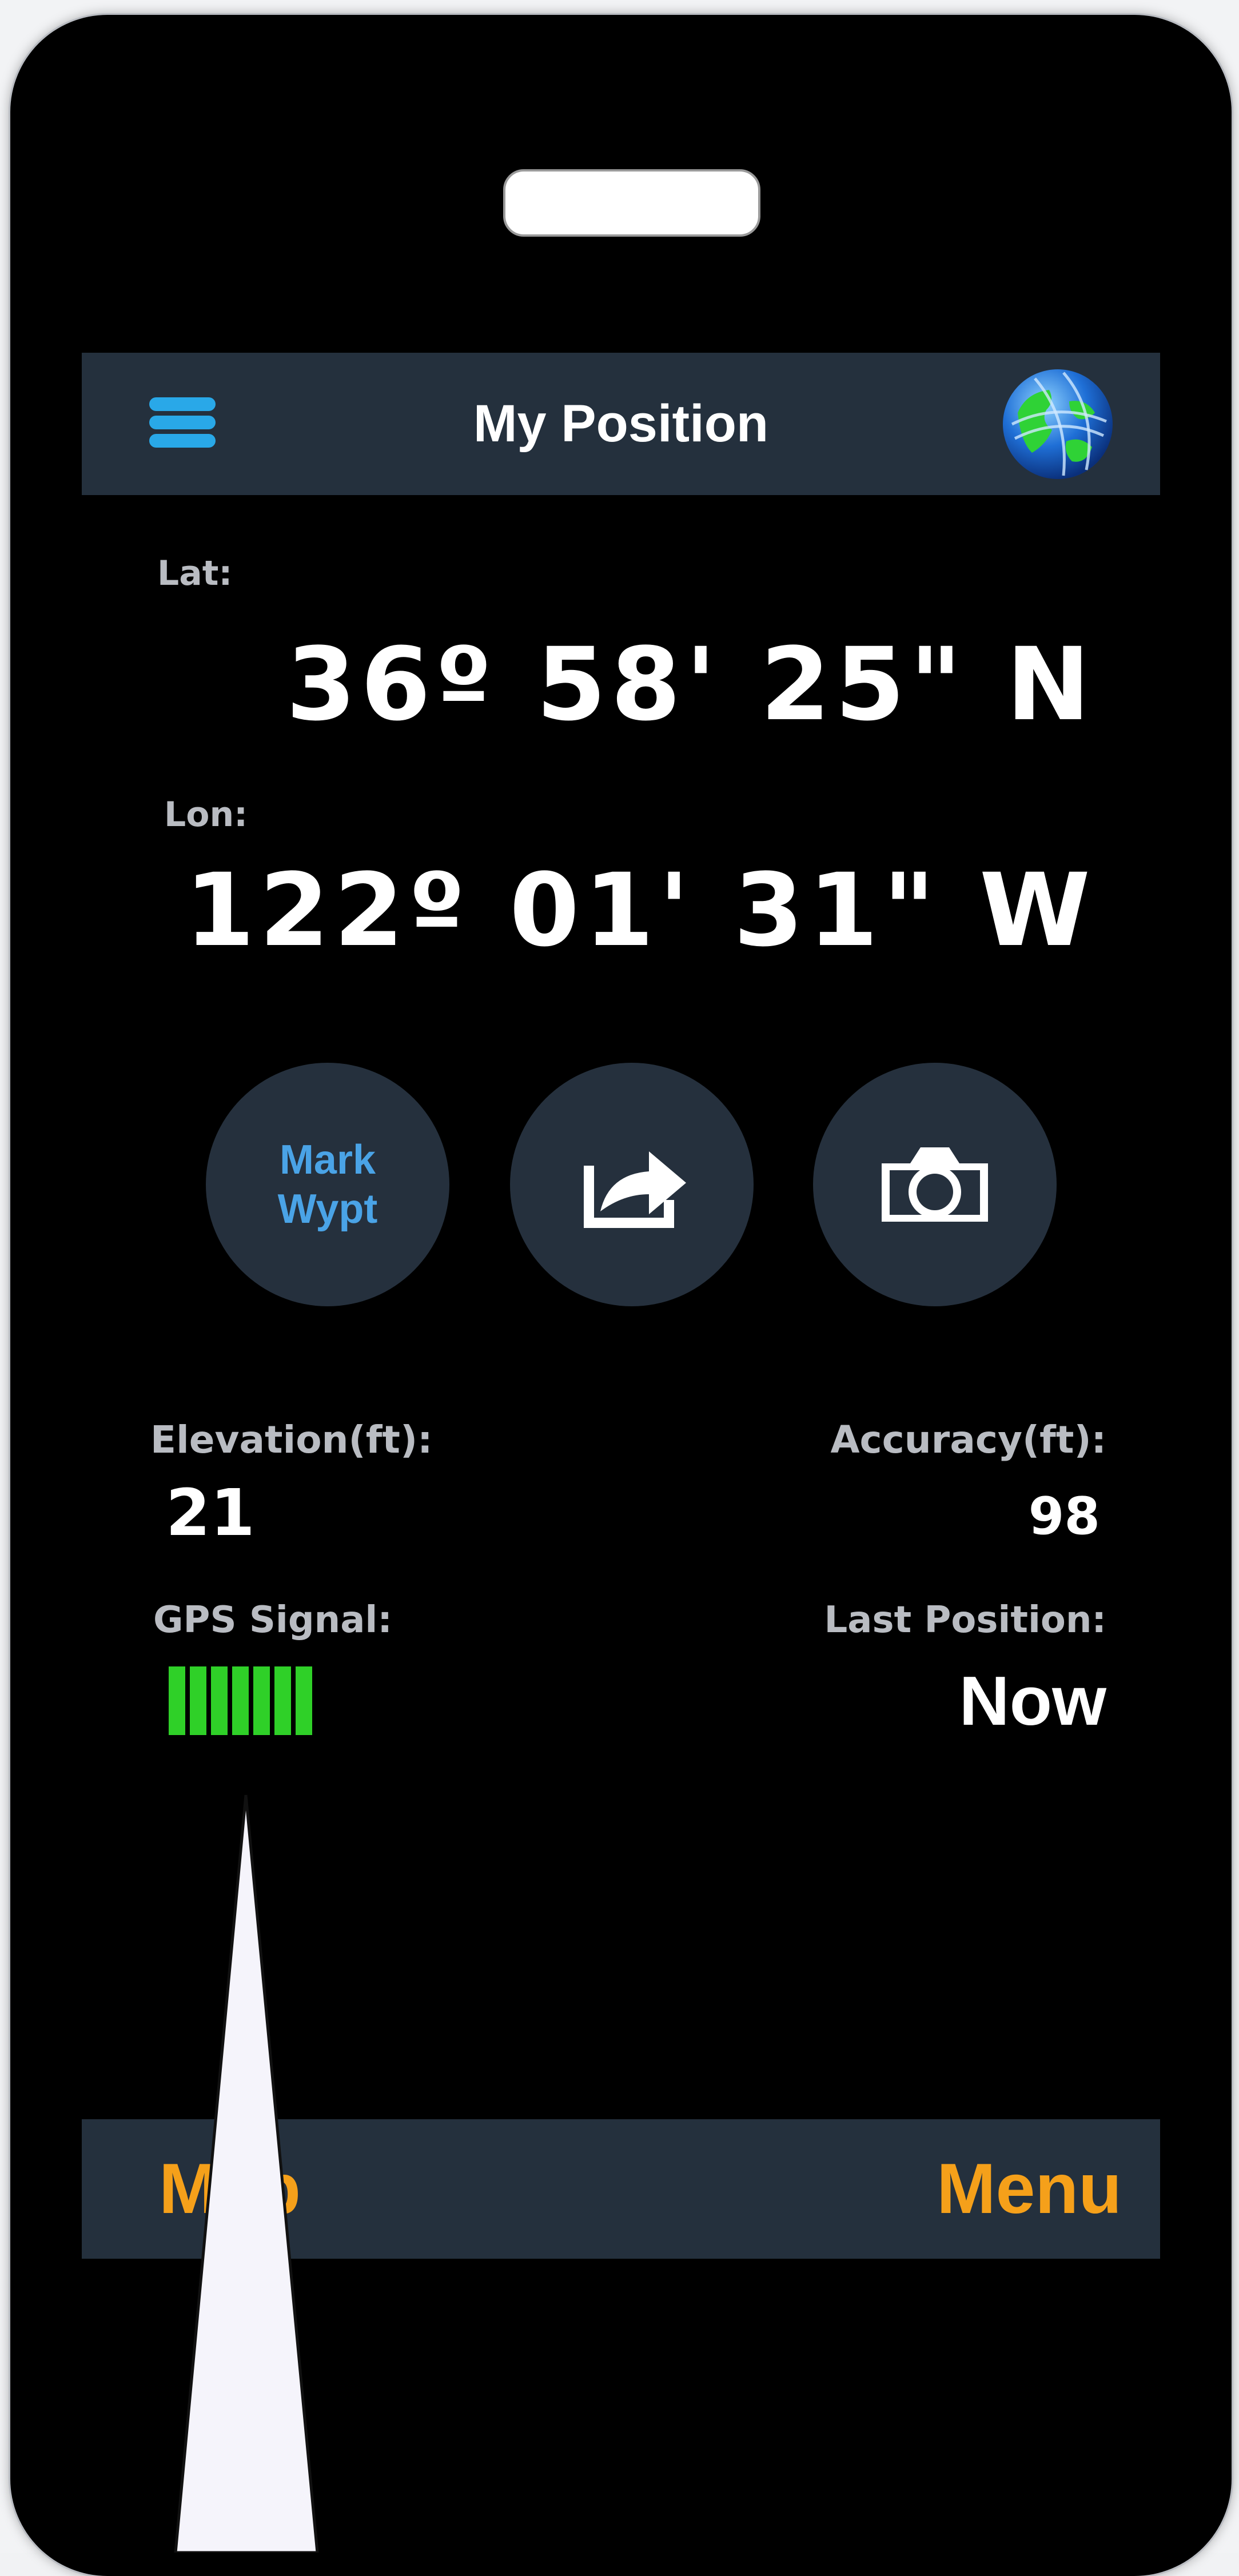 This screenshot has height=2576, width=1239. What do you see at coordinates (291, 1440) in the screenshot?
I see `elevation-label: Elevation(ft):` at bounding box center [291, 1440].